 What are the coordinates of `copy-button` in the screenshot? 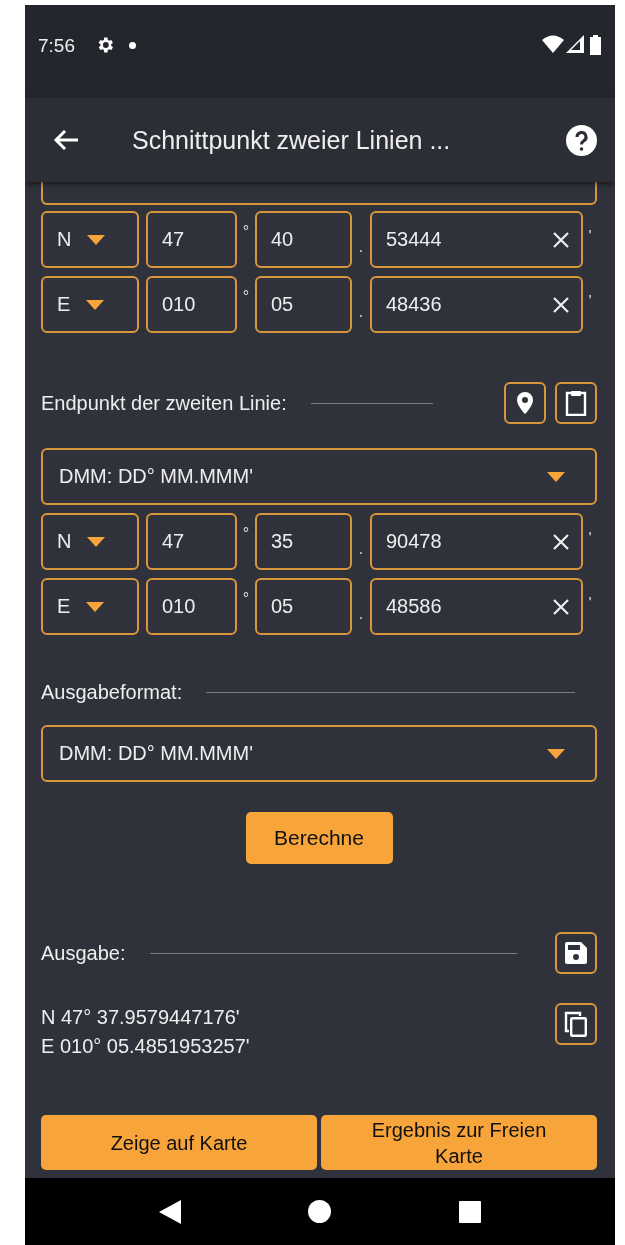 It's located at (576, 1024).